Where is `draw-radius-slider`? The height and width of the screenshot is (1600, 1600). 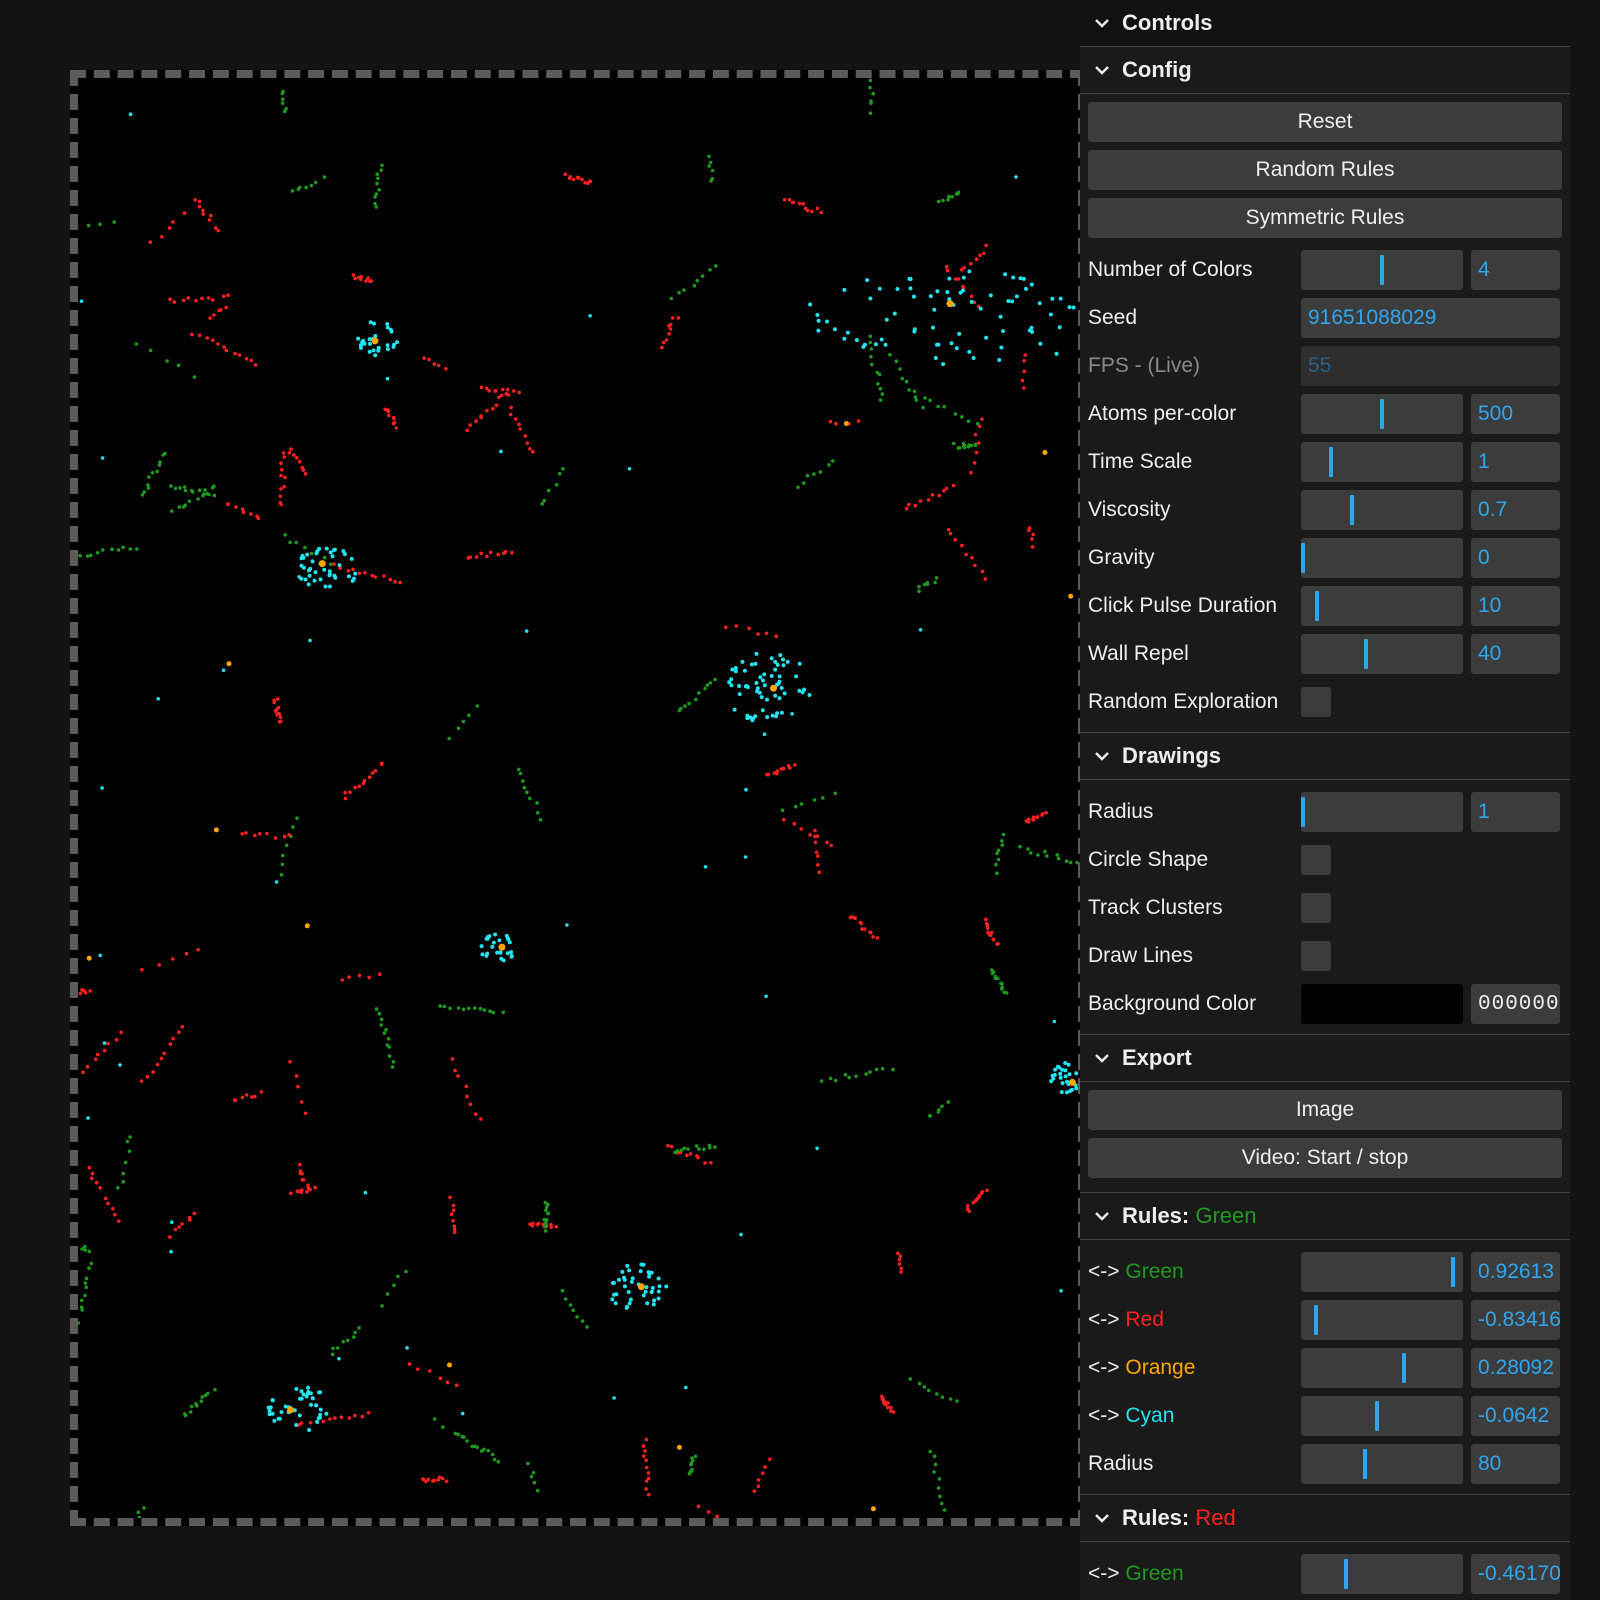 draw-radius-slider is located at coordinates (1382, 812).